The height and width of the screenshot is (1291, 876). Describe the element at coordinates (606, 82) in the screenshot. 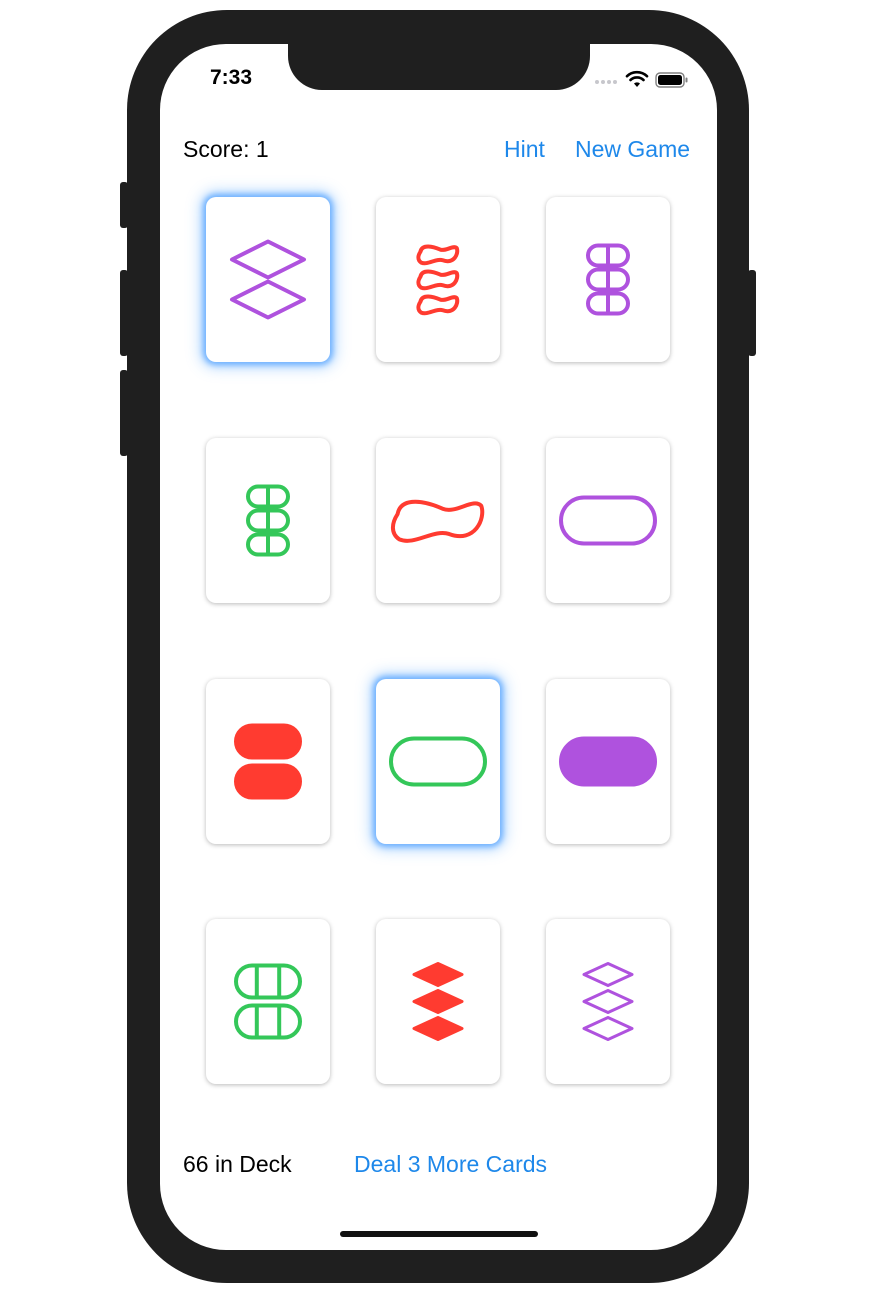

I see `cellular-signal-icon` at that location.